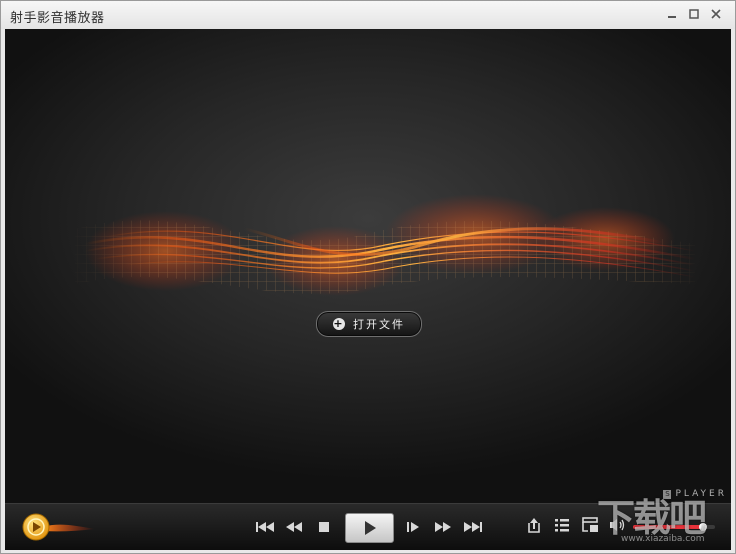 Image resolution: width=736 pixels, height=554 pixels. What do you see at coordinates (672, 14) in the screenshot?
I see `minimize-button` at bounding box center [672, 14].